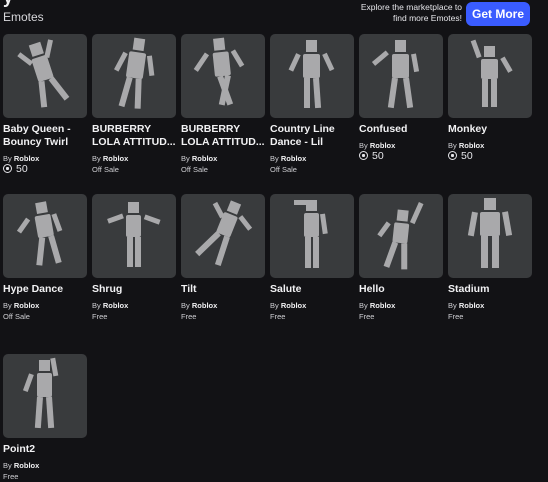 This screenshot has height=482, width=548. Describe the element at coordinates (490, 289) in the screenshot. I see `emote-name: Stadium` at that location.